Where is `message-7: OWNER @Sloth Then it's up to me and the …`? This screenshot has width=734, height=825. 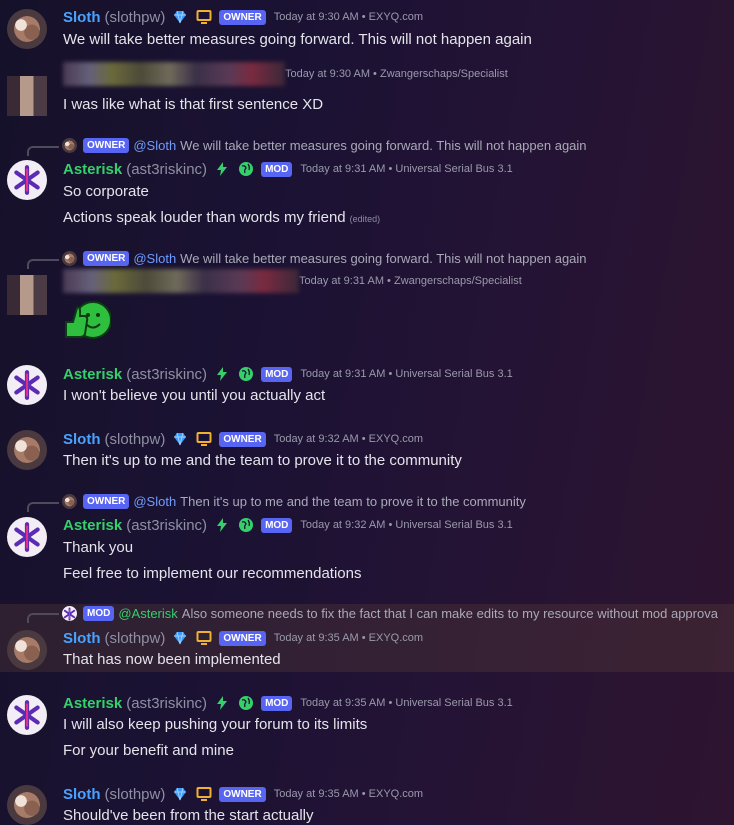 message-7: OWNER @Sloth Then it's up to me and the … is located at coordinates (367, 543).